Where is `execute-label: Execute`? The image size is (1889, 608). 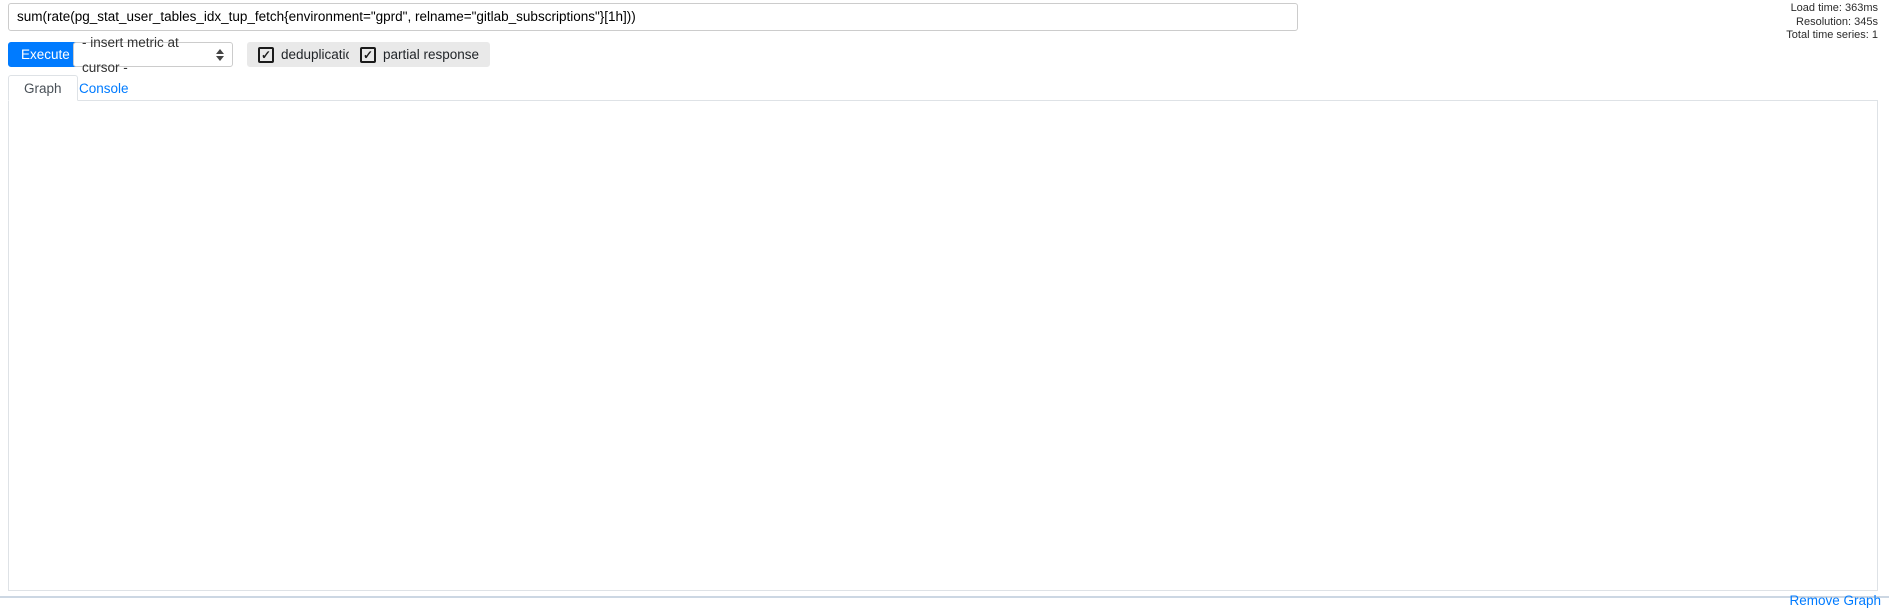
execute-label: Execute is located at coordinates (45, 54).